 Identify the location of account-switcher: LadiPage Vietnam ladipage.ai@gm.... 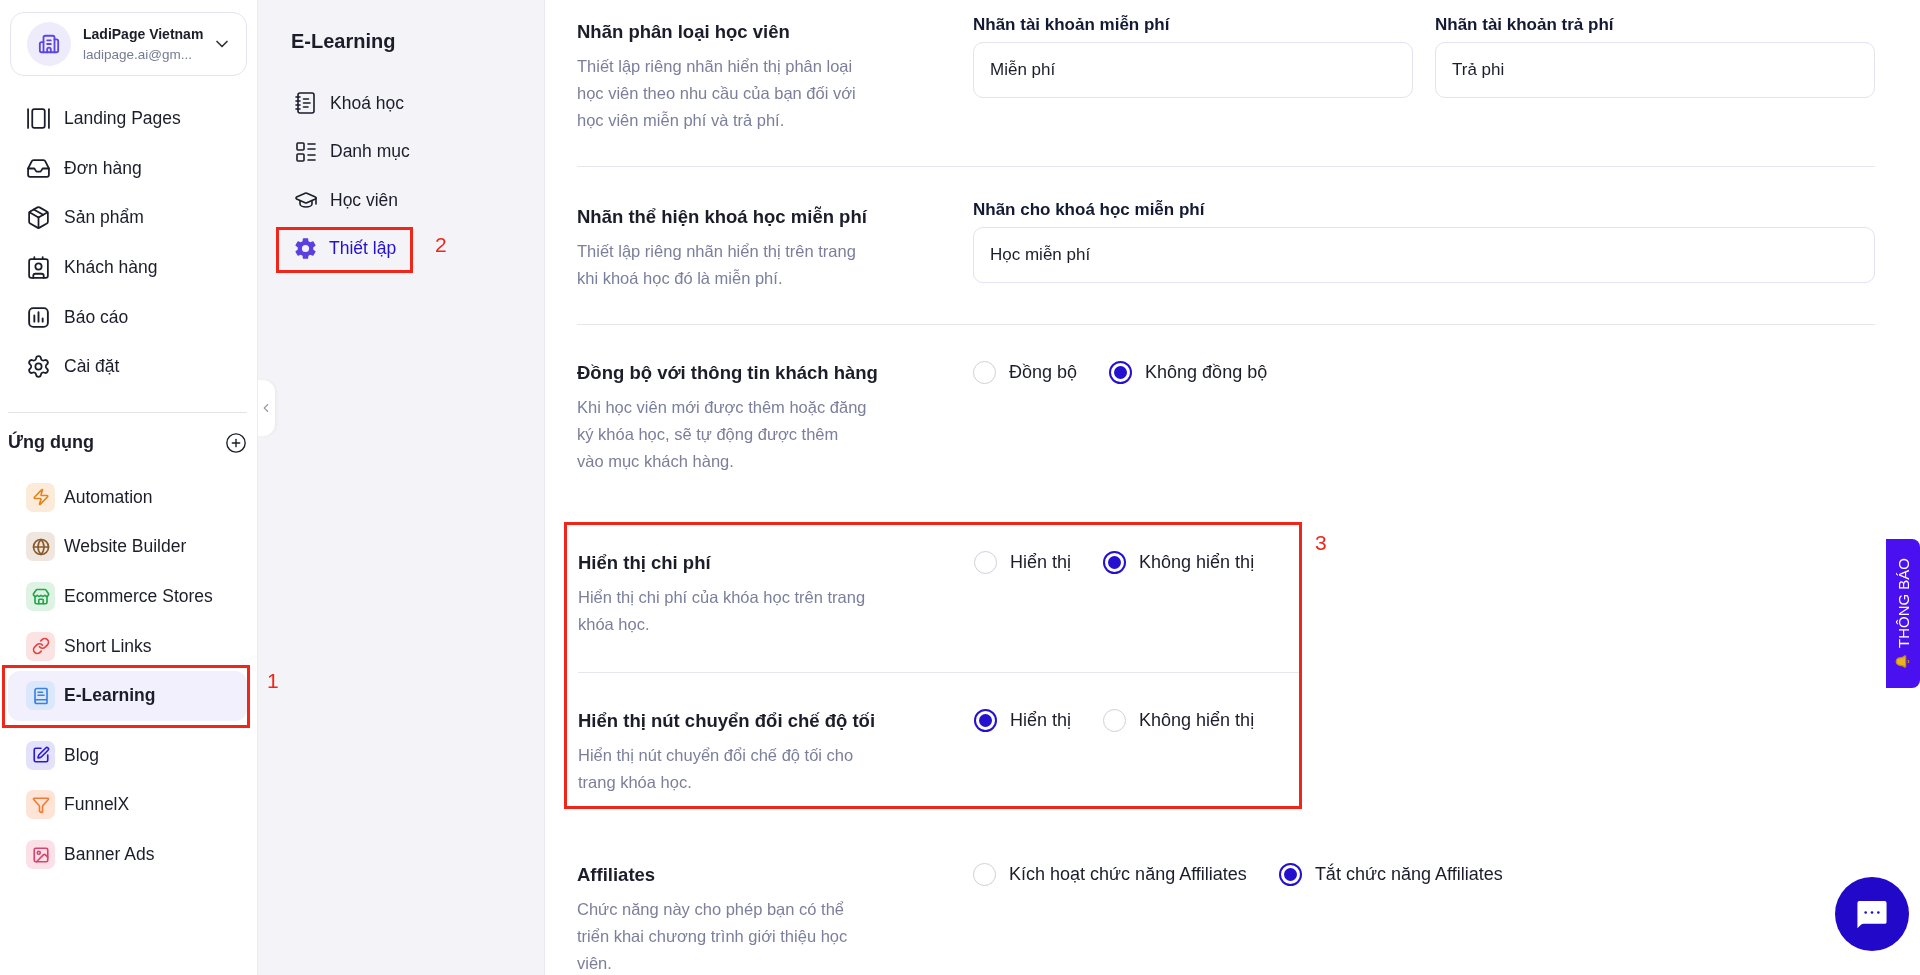
(128, 44).